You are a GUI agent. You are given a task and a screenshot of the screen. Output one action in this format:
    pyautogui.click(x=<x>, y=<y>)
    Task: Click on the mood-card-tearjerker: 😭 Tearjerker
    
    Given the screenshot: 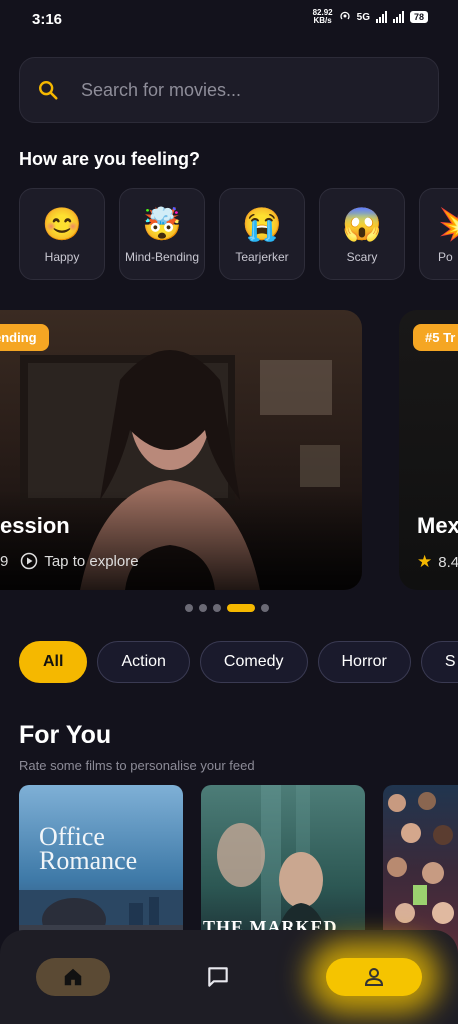 What is the action you would take?
    pyautogui.click(x=262, y=234)
    